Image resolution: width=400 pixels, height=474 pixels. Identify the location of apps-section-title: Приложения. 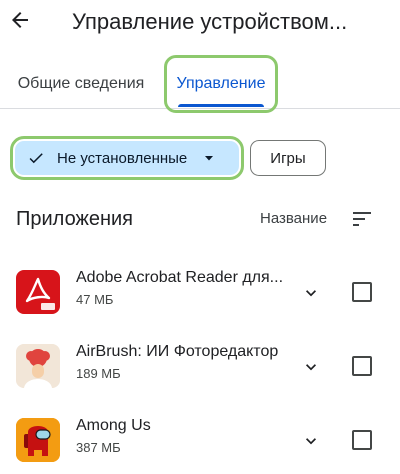
(75, 219).